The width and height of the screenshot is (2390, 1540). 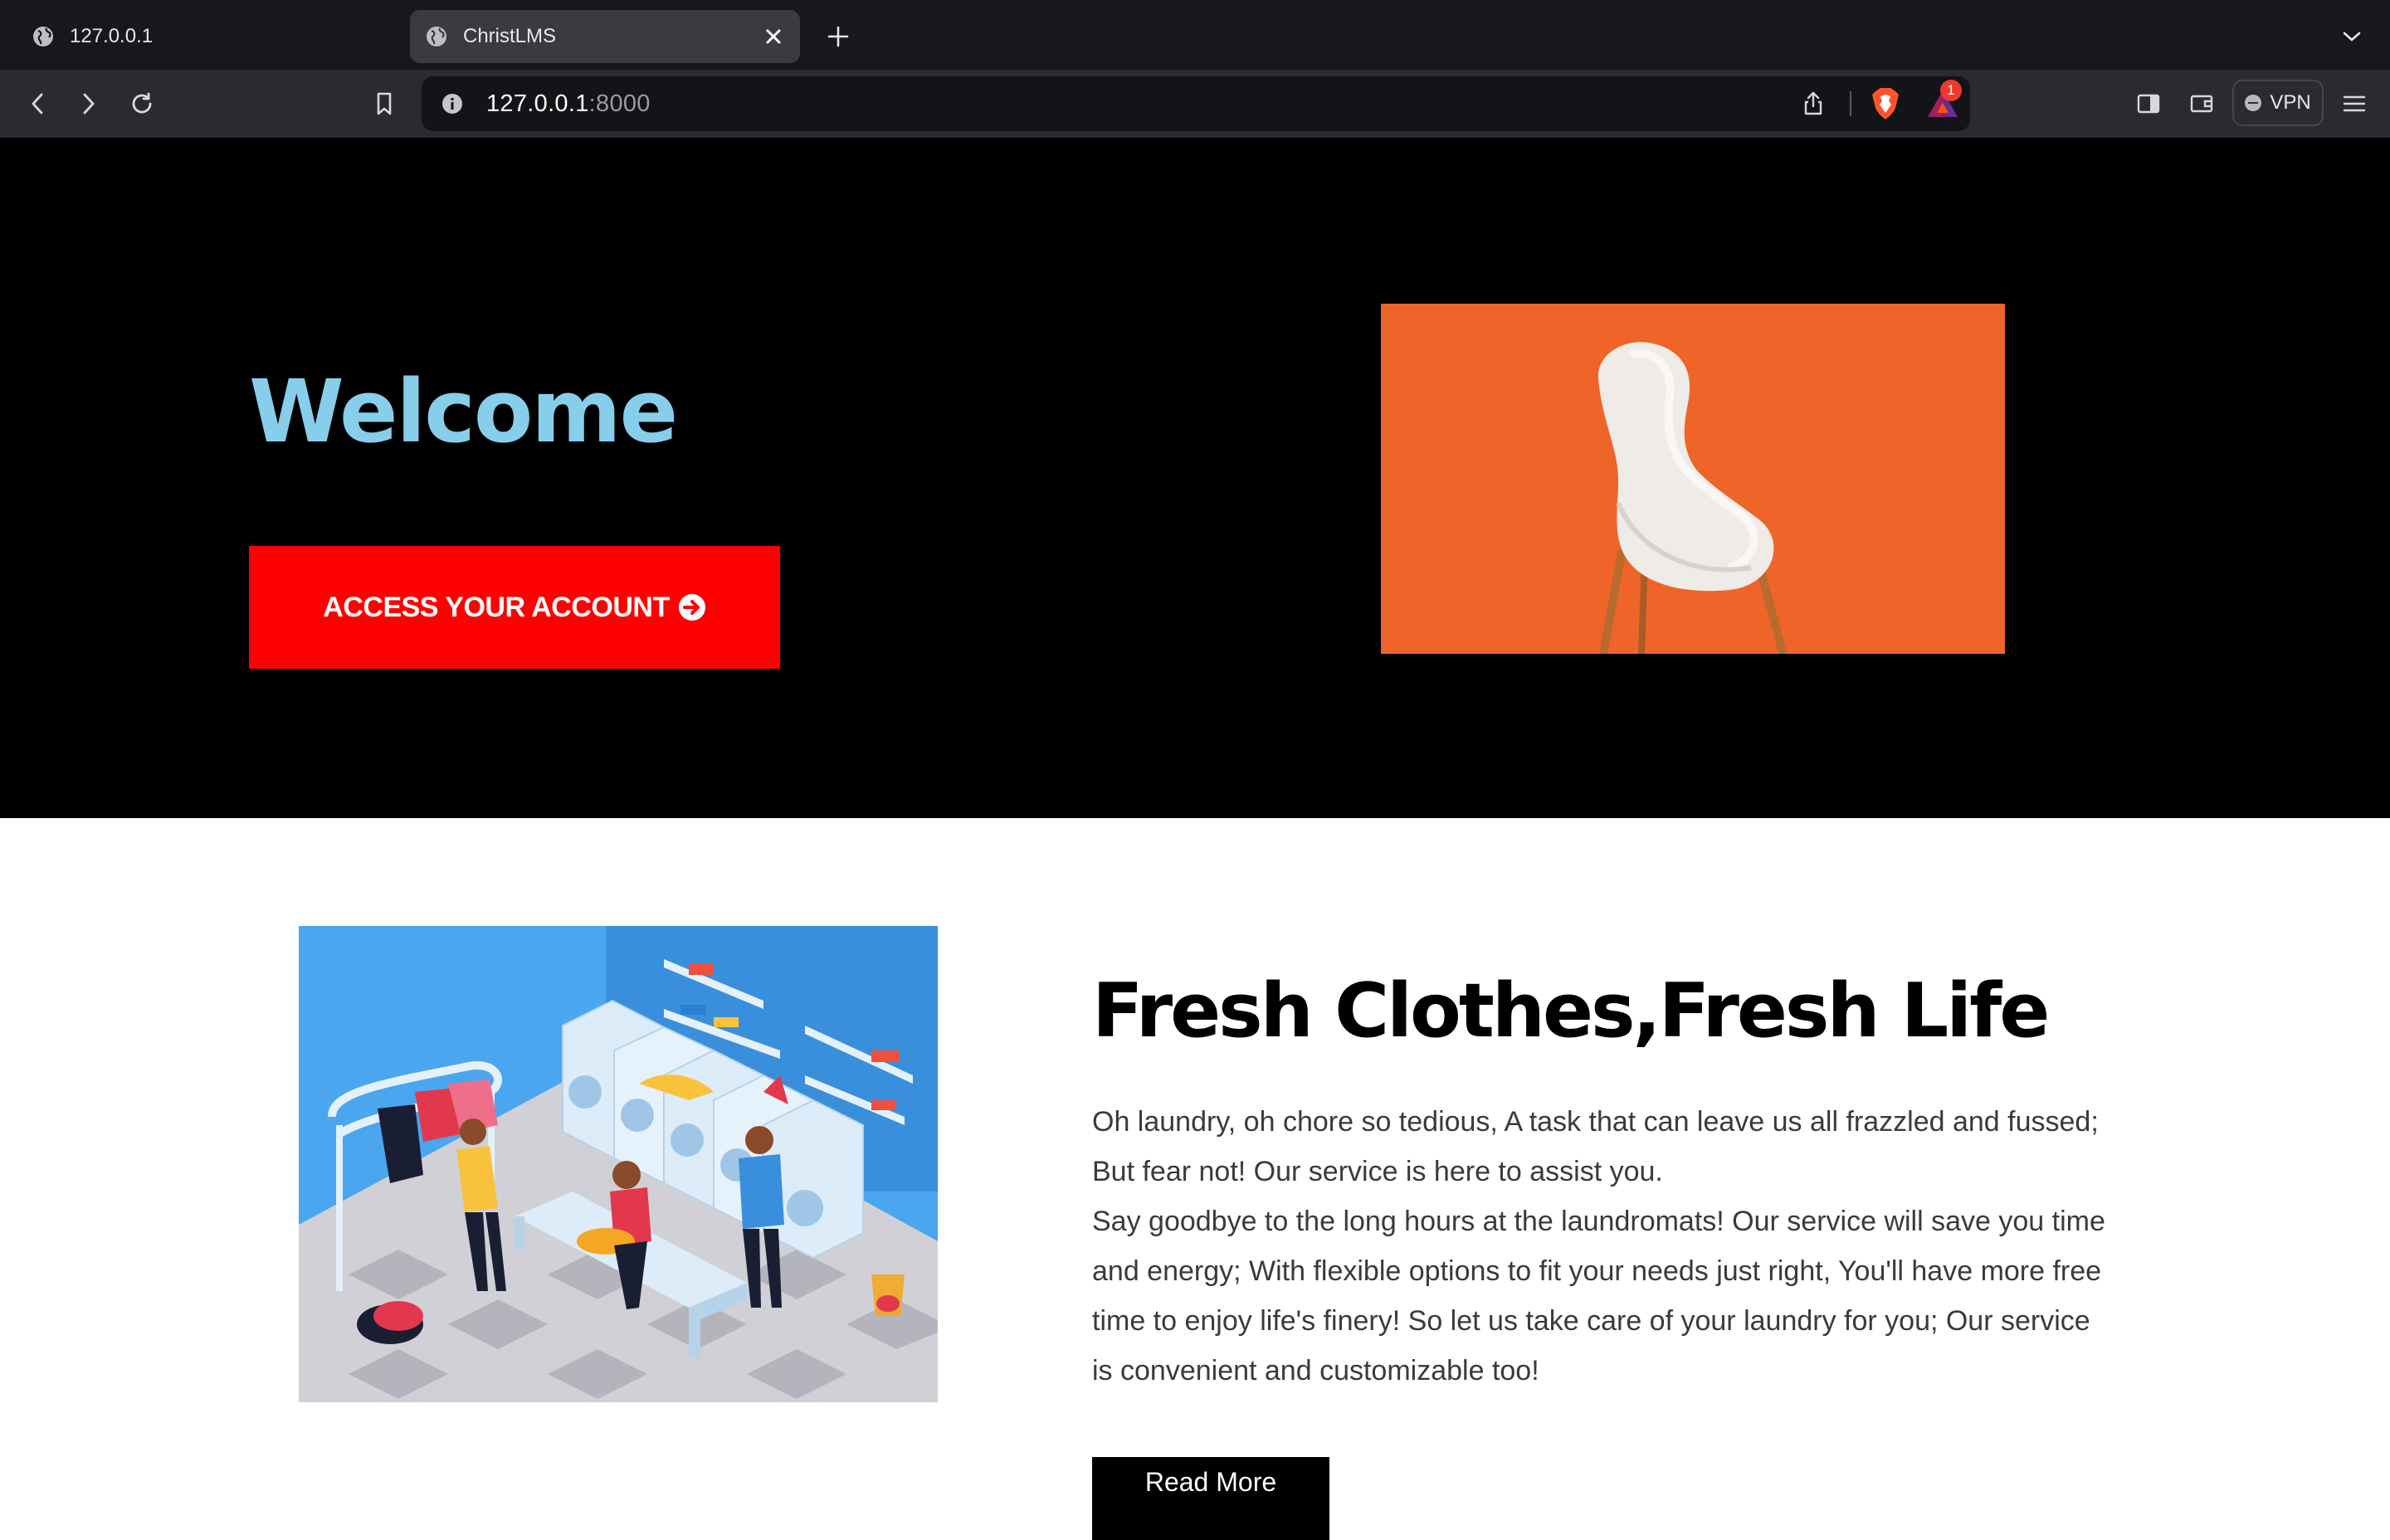 I want to click on vpn-status-icon, so click(x=2253, y=103).